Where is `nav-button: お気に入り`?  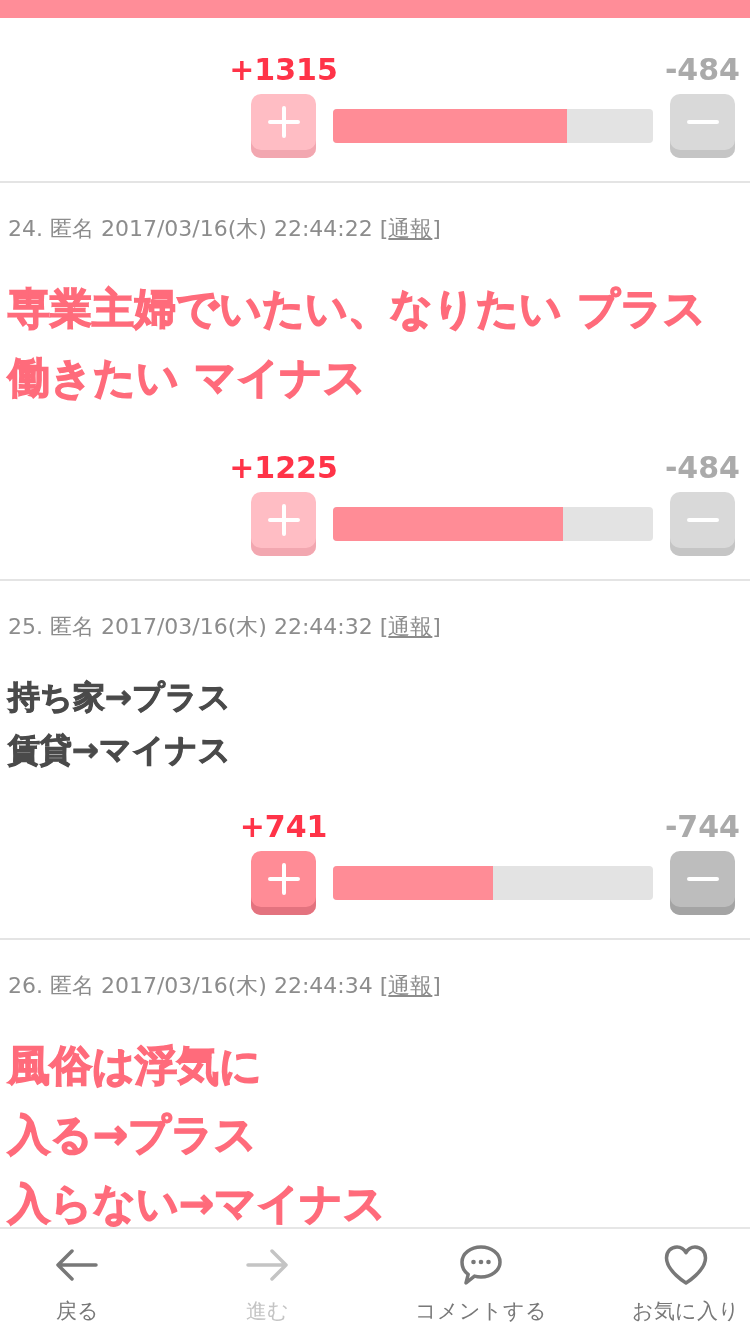
nav-button: お気に入り is located at coordinates (686, 1276).